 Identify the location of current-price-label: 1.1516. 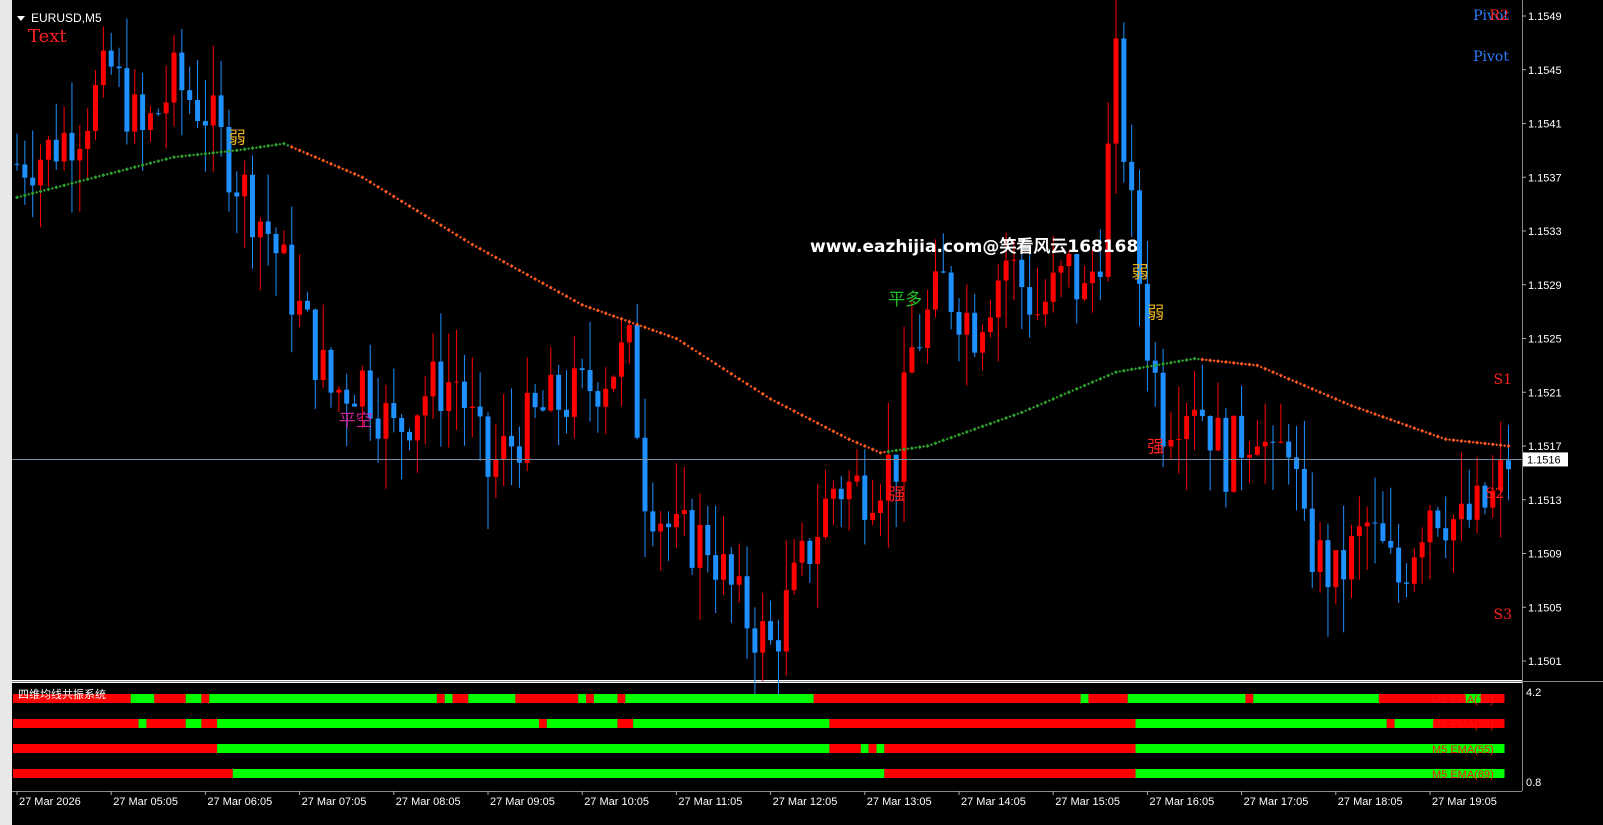
(1544, 460).